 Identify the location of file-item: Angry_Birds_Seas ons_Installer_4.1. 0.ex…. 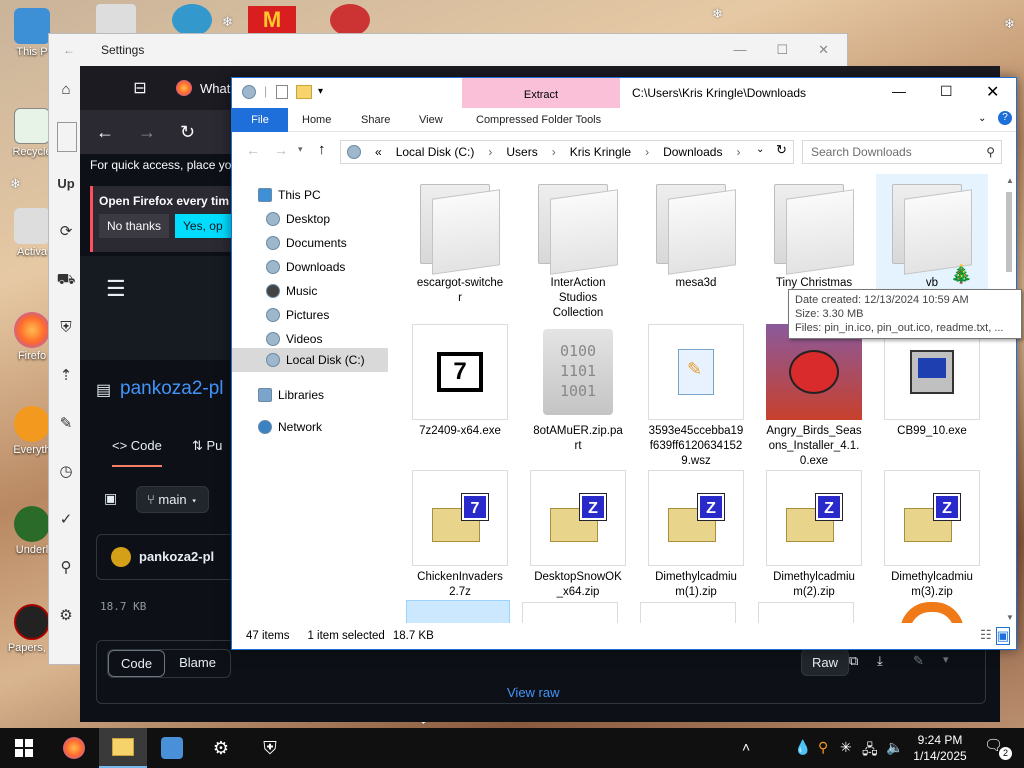
(814, 396).